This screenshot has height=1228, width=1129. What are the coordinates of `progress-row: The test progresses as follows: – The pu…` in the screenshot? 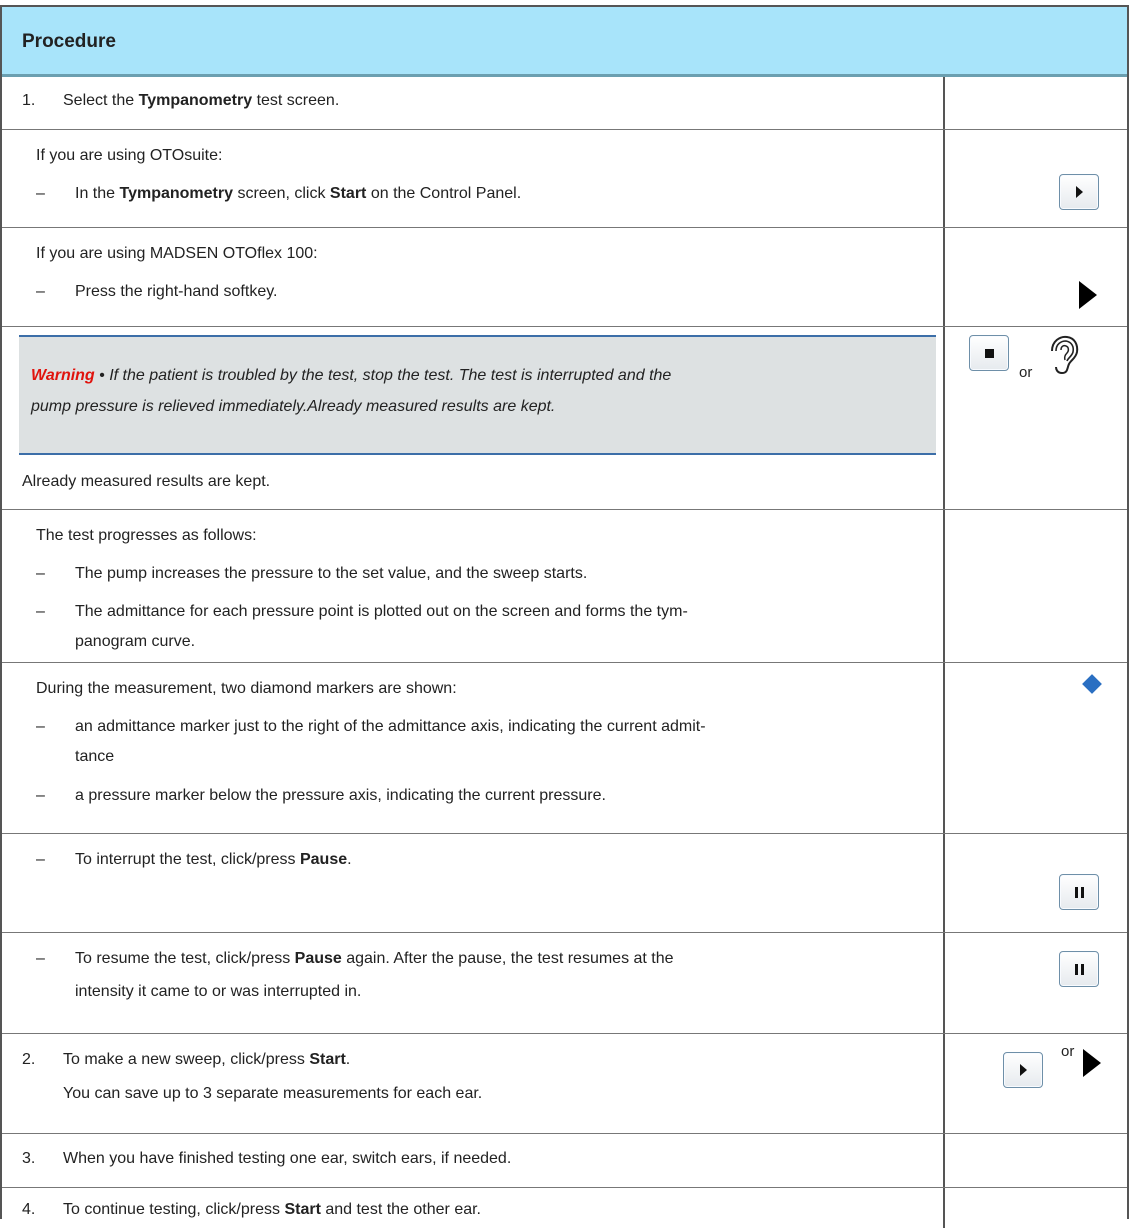 It's located at (564, 586).